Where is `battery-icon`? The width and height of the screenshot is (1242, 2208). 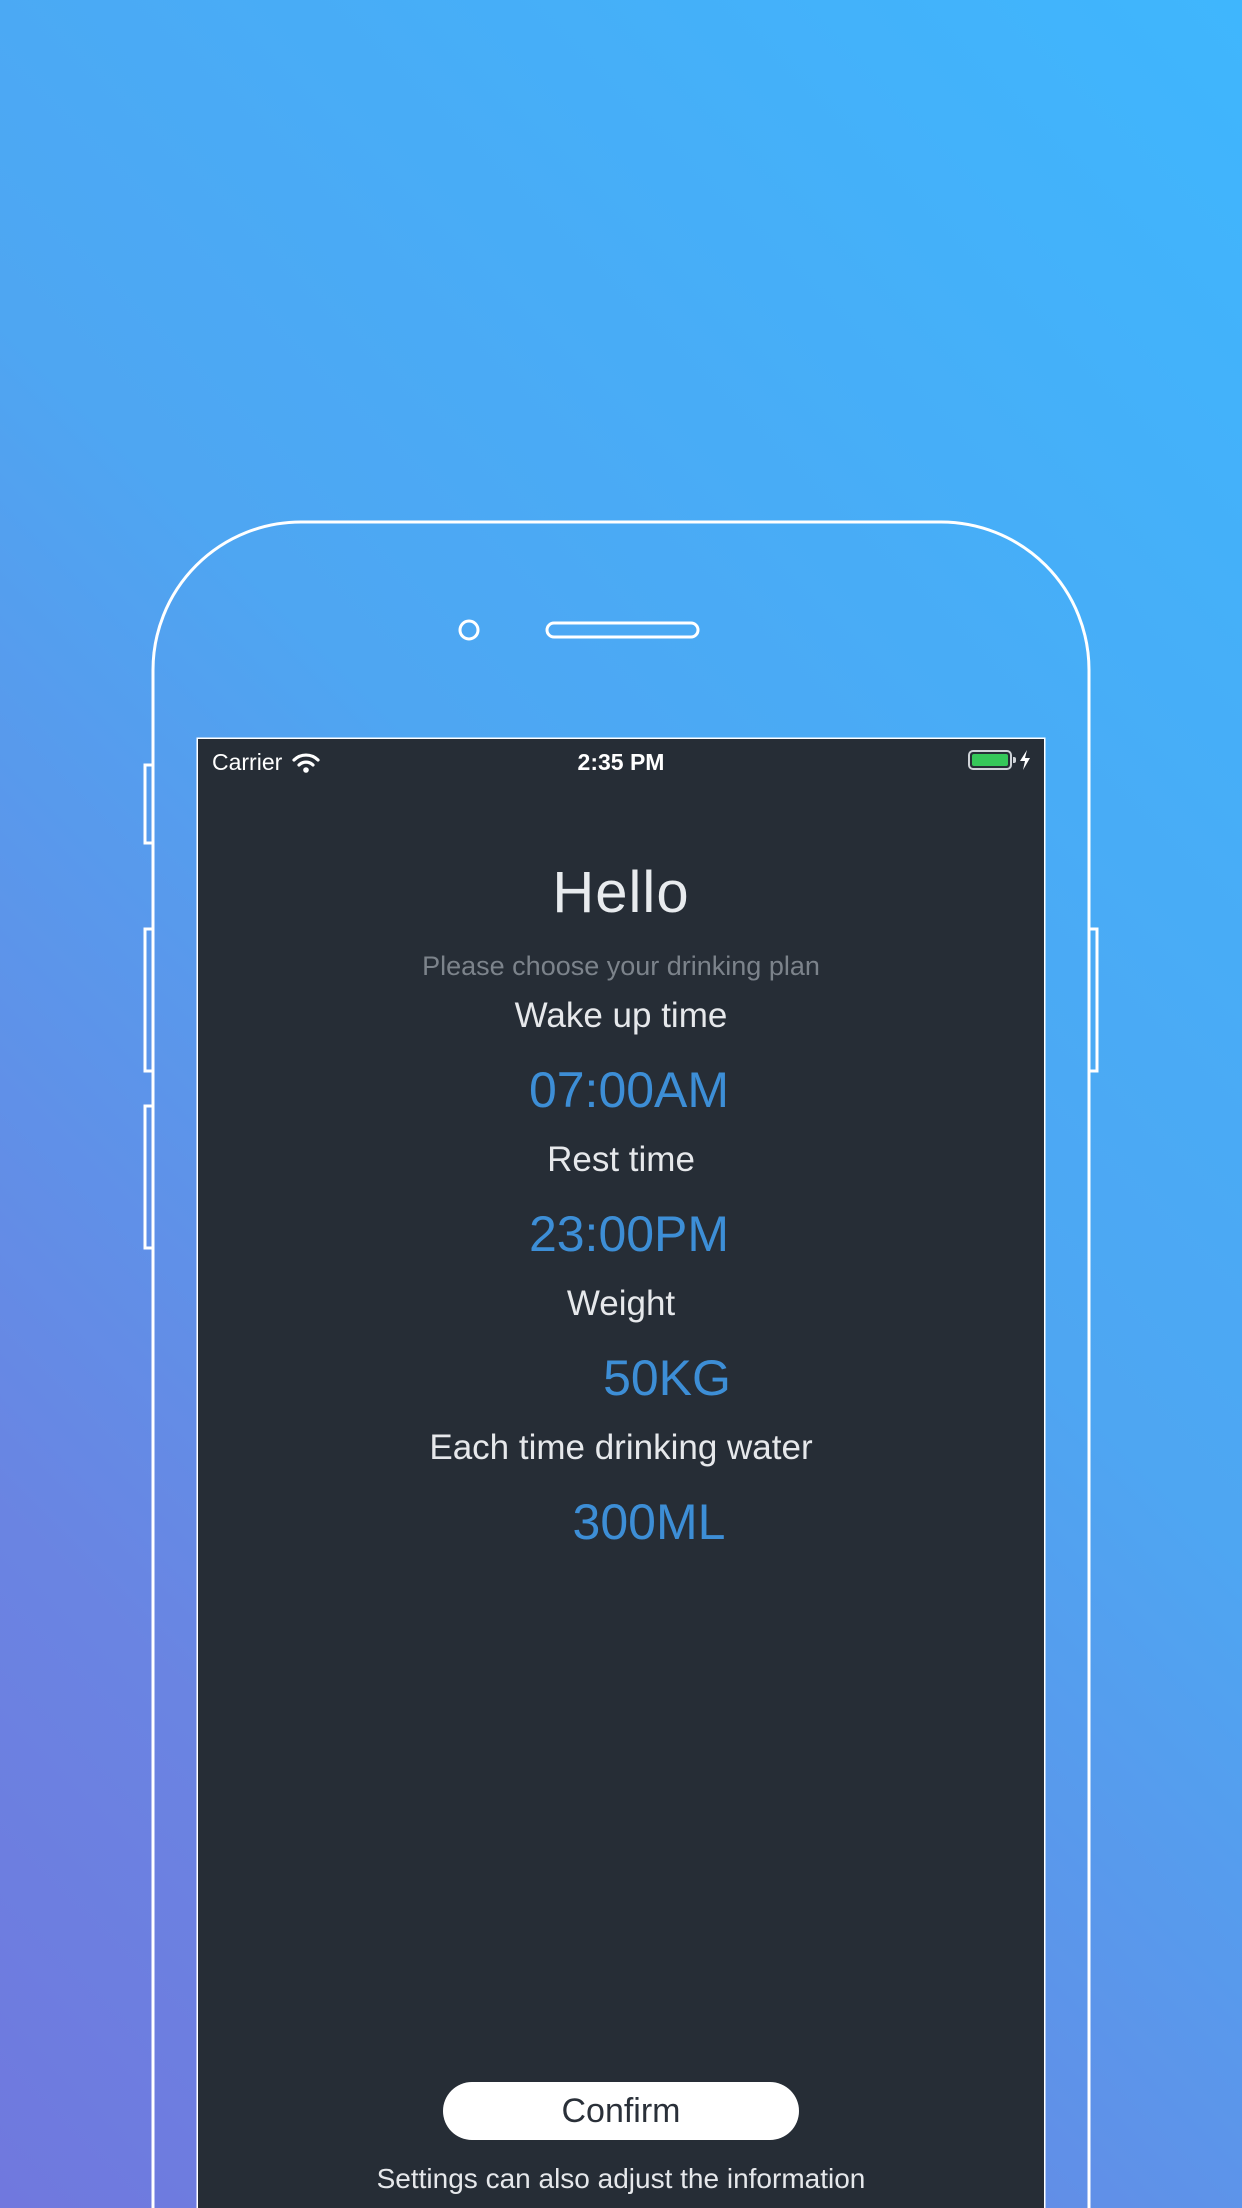
battery-icon is located at coordinates (992, 760).